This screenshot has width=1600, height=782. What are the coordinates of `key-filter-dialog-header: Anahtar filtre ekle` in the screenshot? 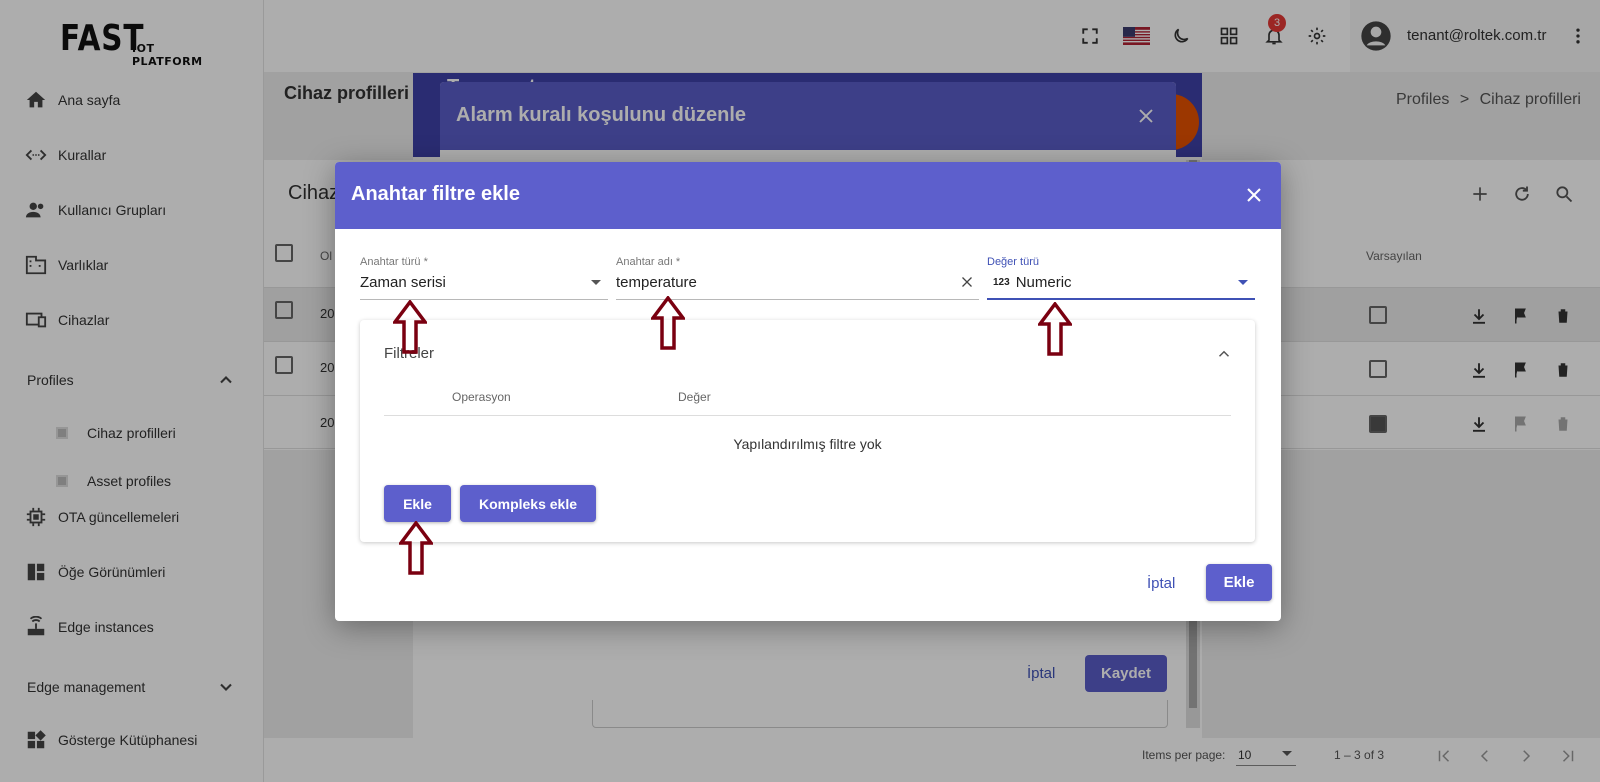 It's located at (808, 195).